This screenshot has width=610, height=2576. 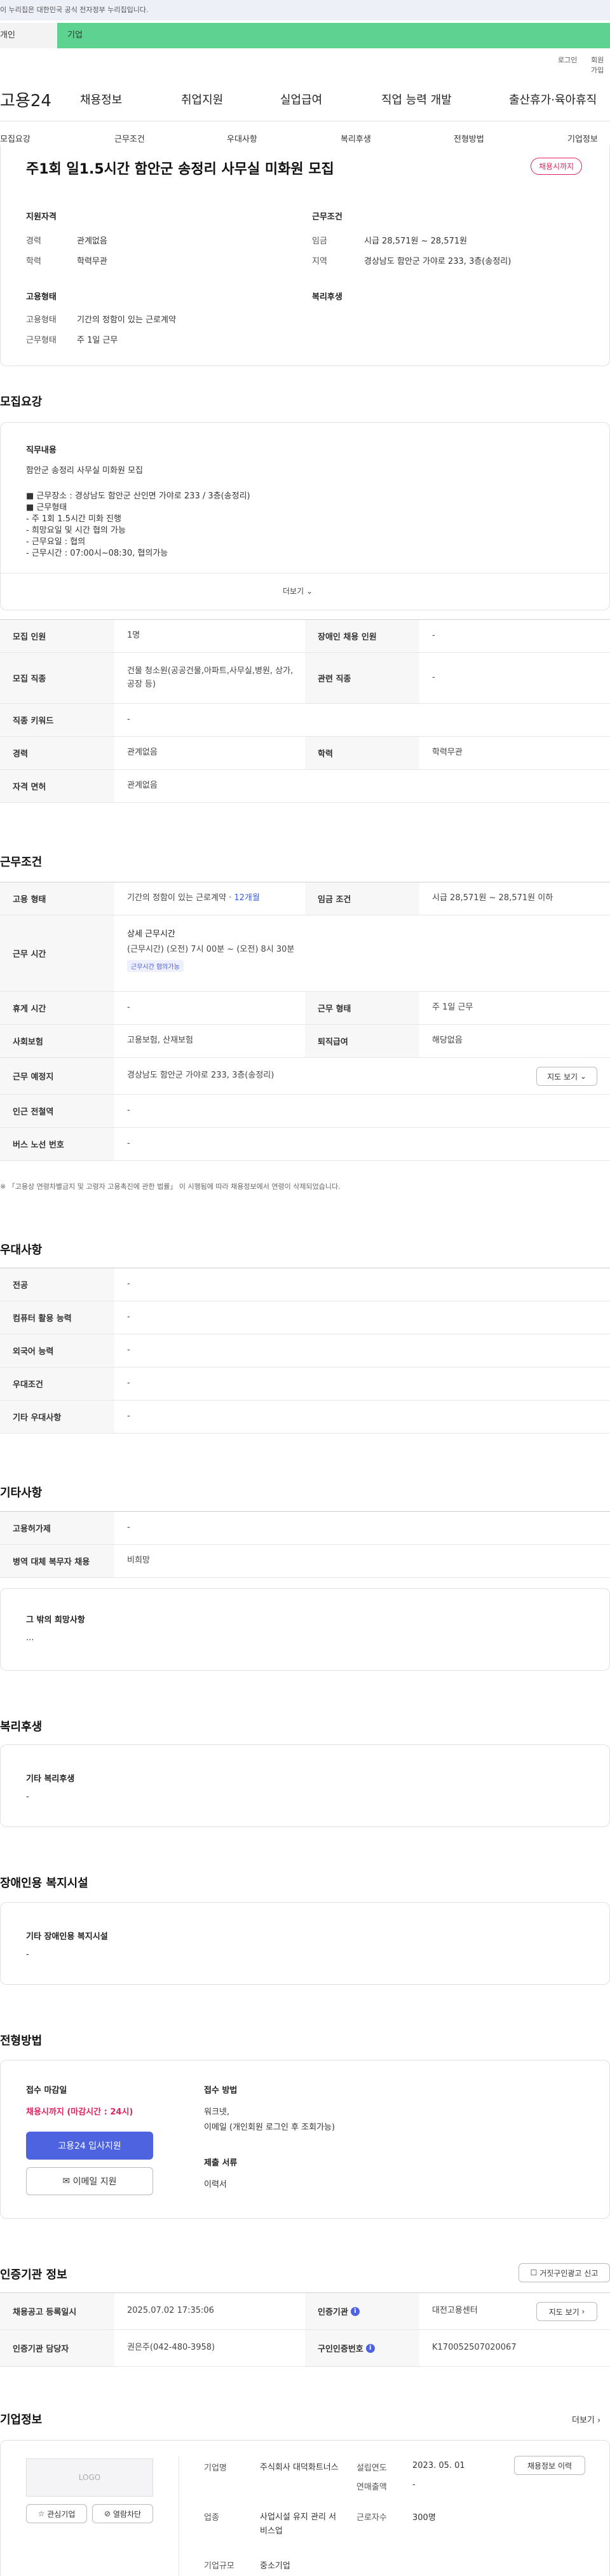 What do you see at coordinates (327, 217) in the screenshot?
I see `conditions-heading: 근무조건` at bounding box center [327, 217].